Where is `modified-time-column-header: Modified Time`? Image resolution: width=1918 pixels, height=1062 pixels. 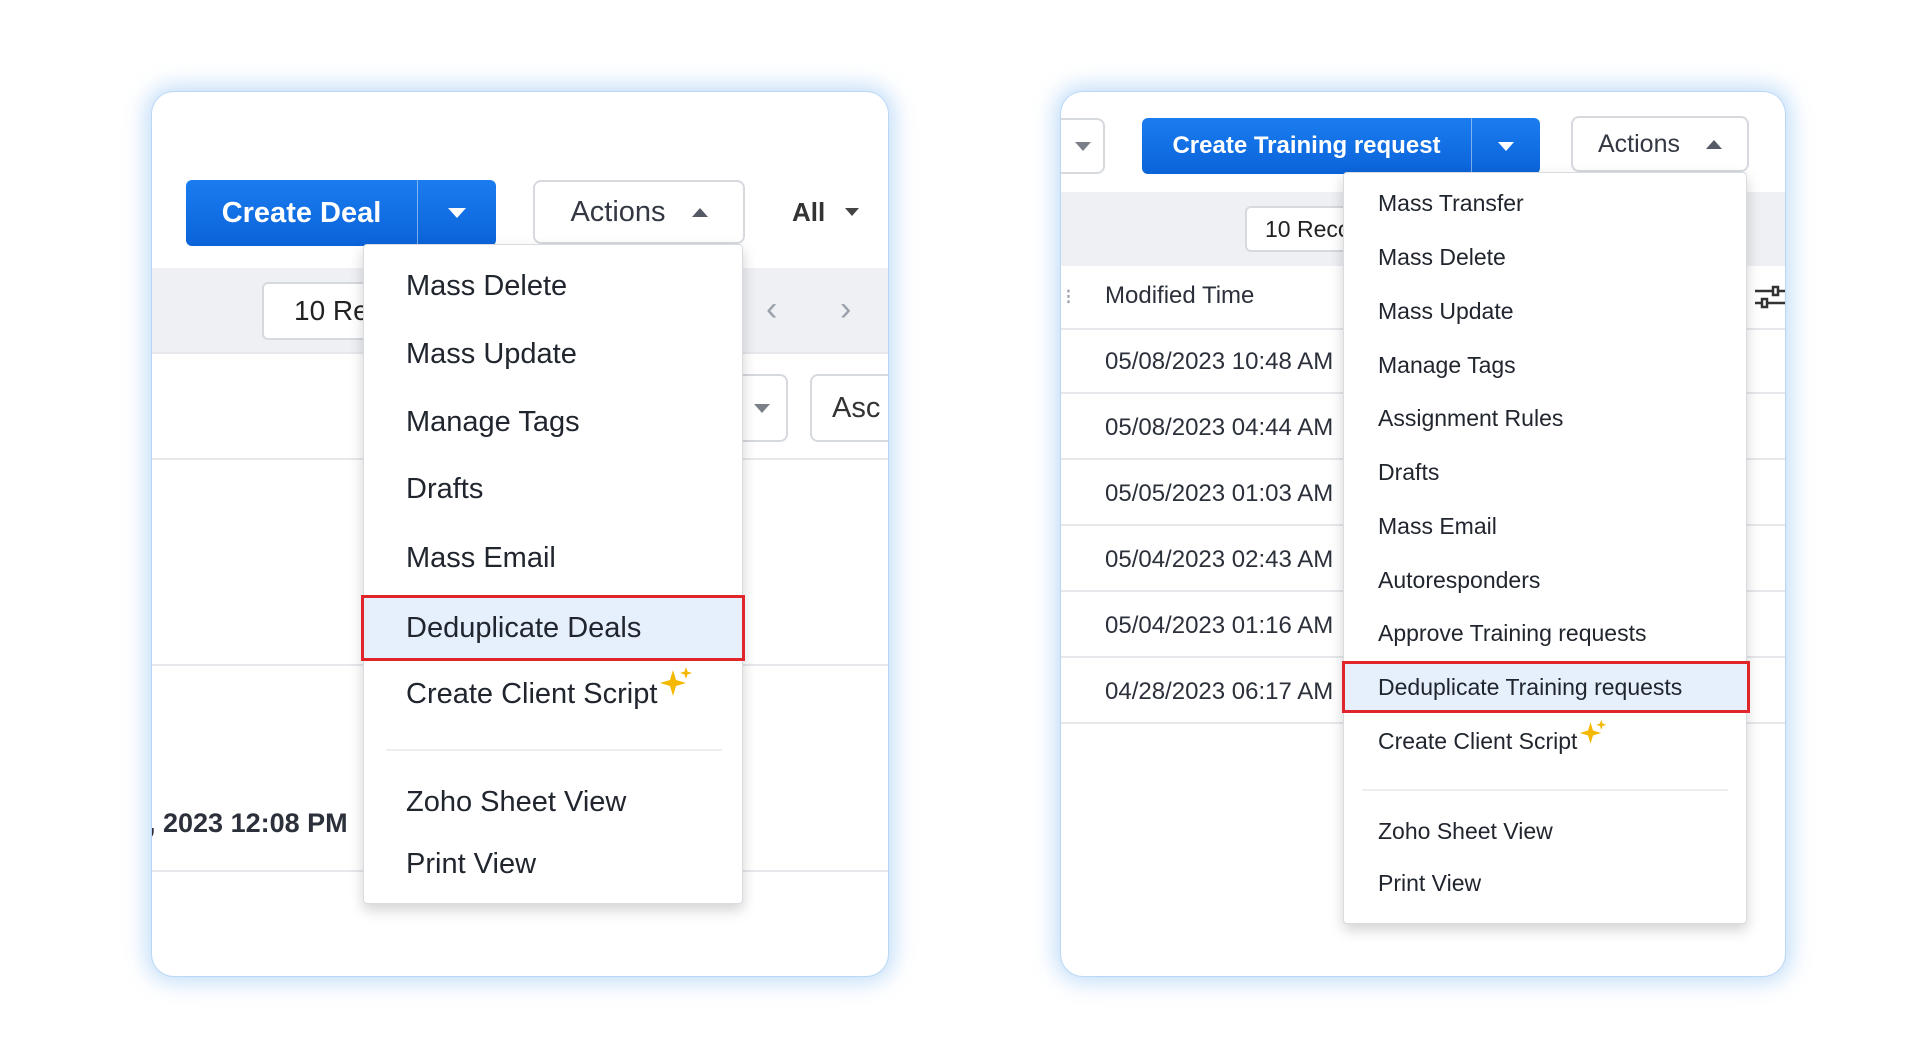
modified-time-column-header: Modified Time is located at coordinates (1179, 296).